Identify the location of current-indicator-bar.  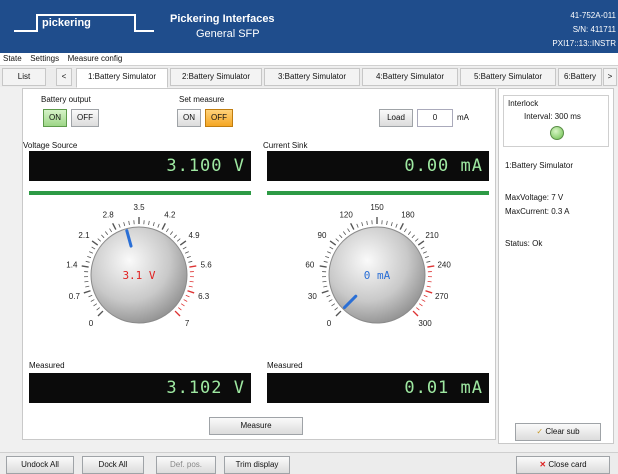
(378, 193).